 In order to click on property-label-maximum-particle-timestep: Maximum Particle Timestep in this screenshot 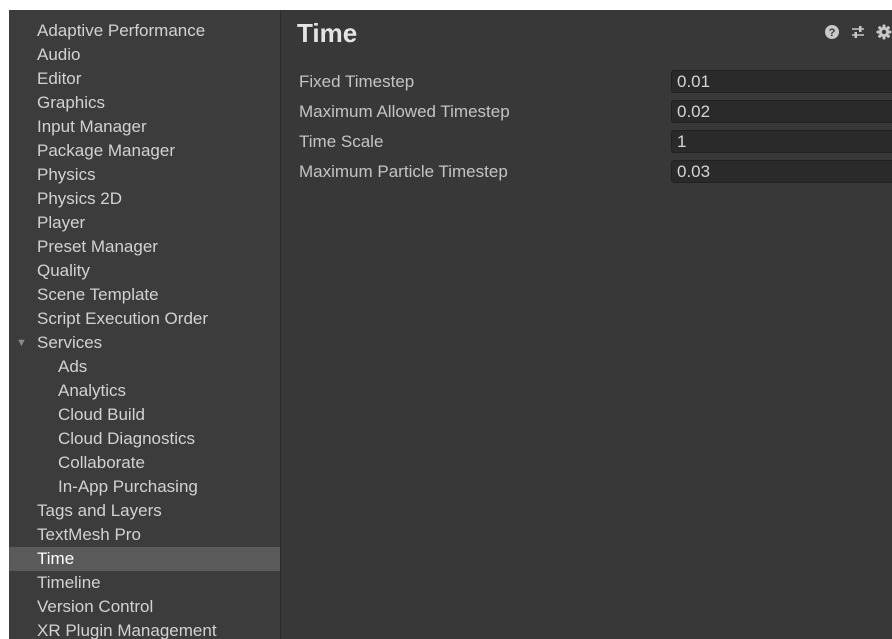, I will do `click(403, 171)`.